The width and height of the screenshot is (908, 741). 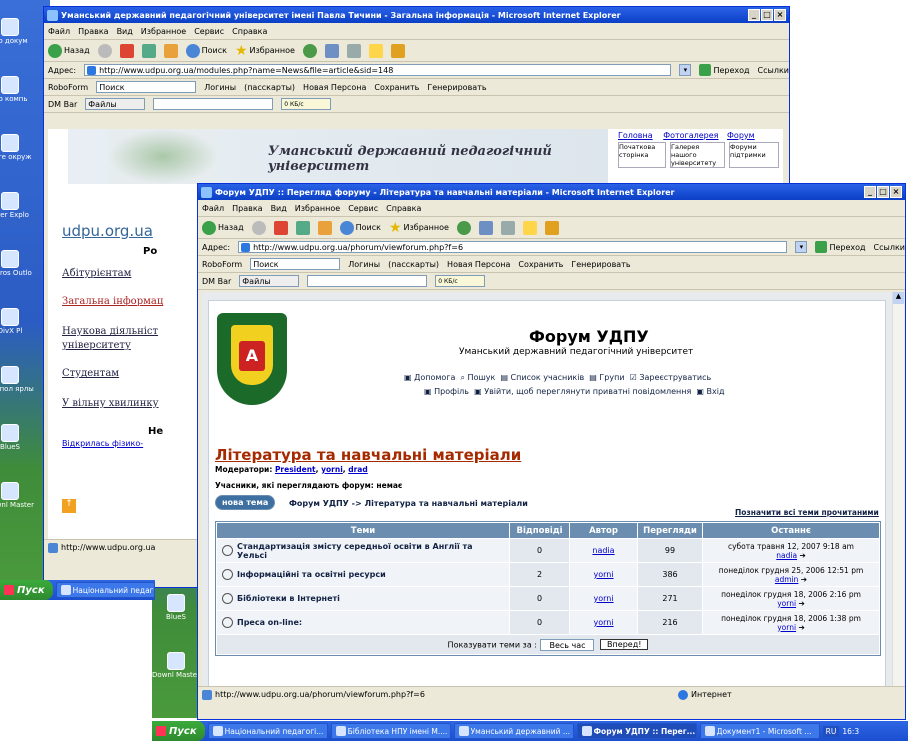 What do you see at coordinates (17, 89) in the screenshot?
I see `desktop-shortcut: Мо компь` at bounding box center [17, 89].